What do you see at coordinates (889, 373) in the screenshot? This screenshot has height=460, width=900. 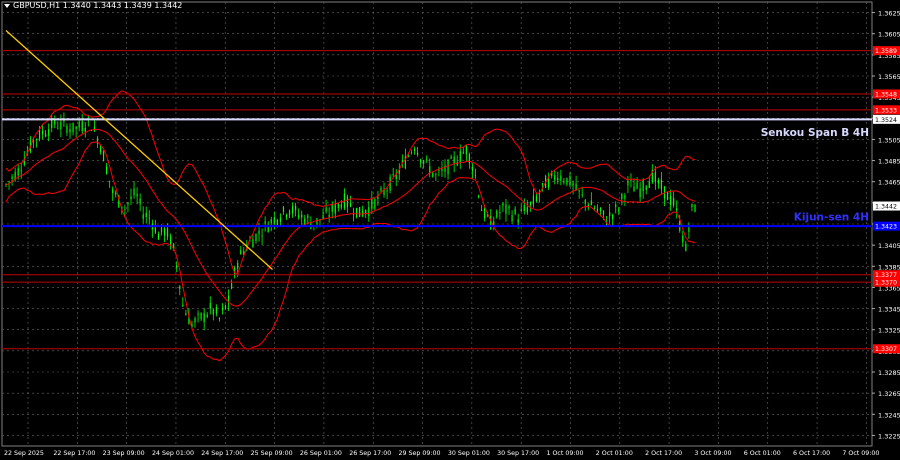 I see `y-tick-label: 1.3285` at bounding box center [889, 373].